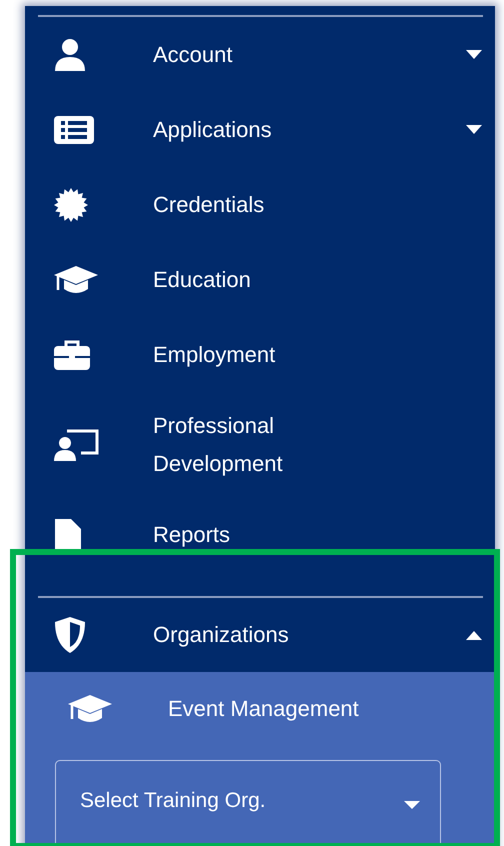  Describe the element at coordinates (263, 709) in the screenshot. I see `submenu-item: Event Management` at that location.